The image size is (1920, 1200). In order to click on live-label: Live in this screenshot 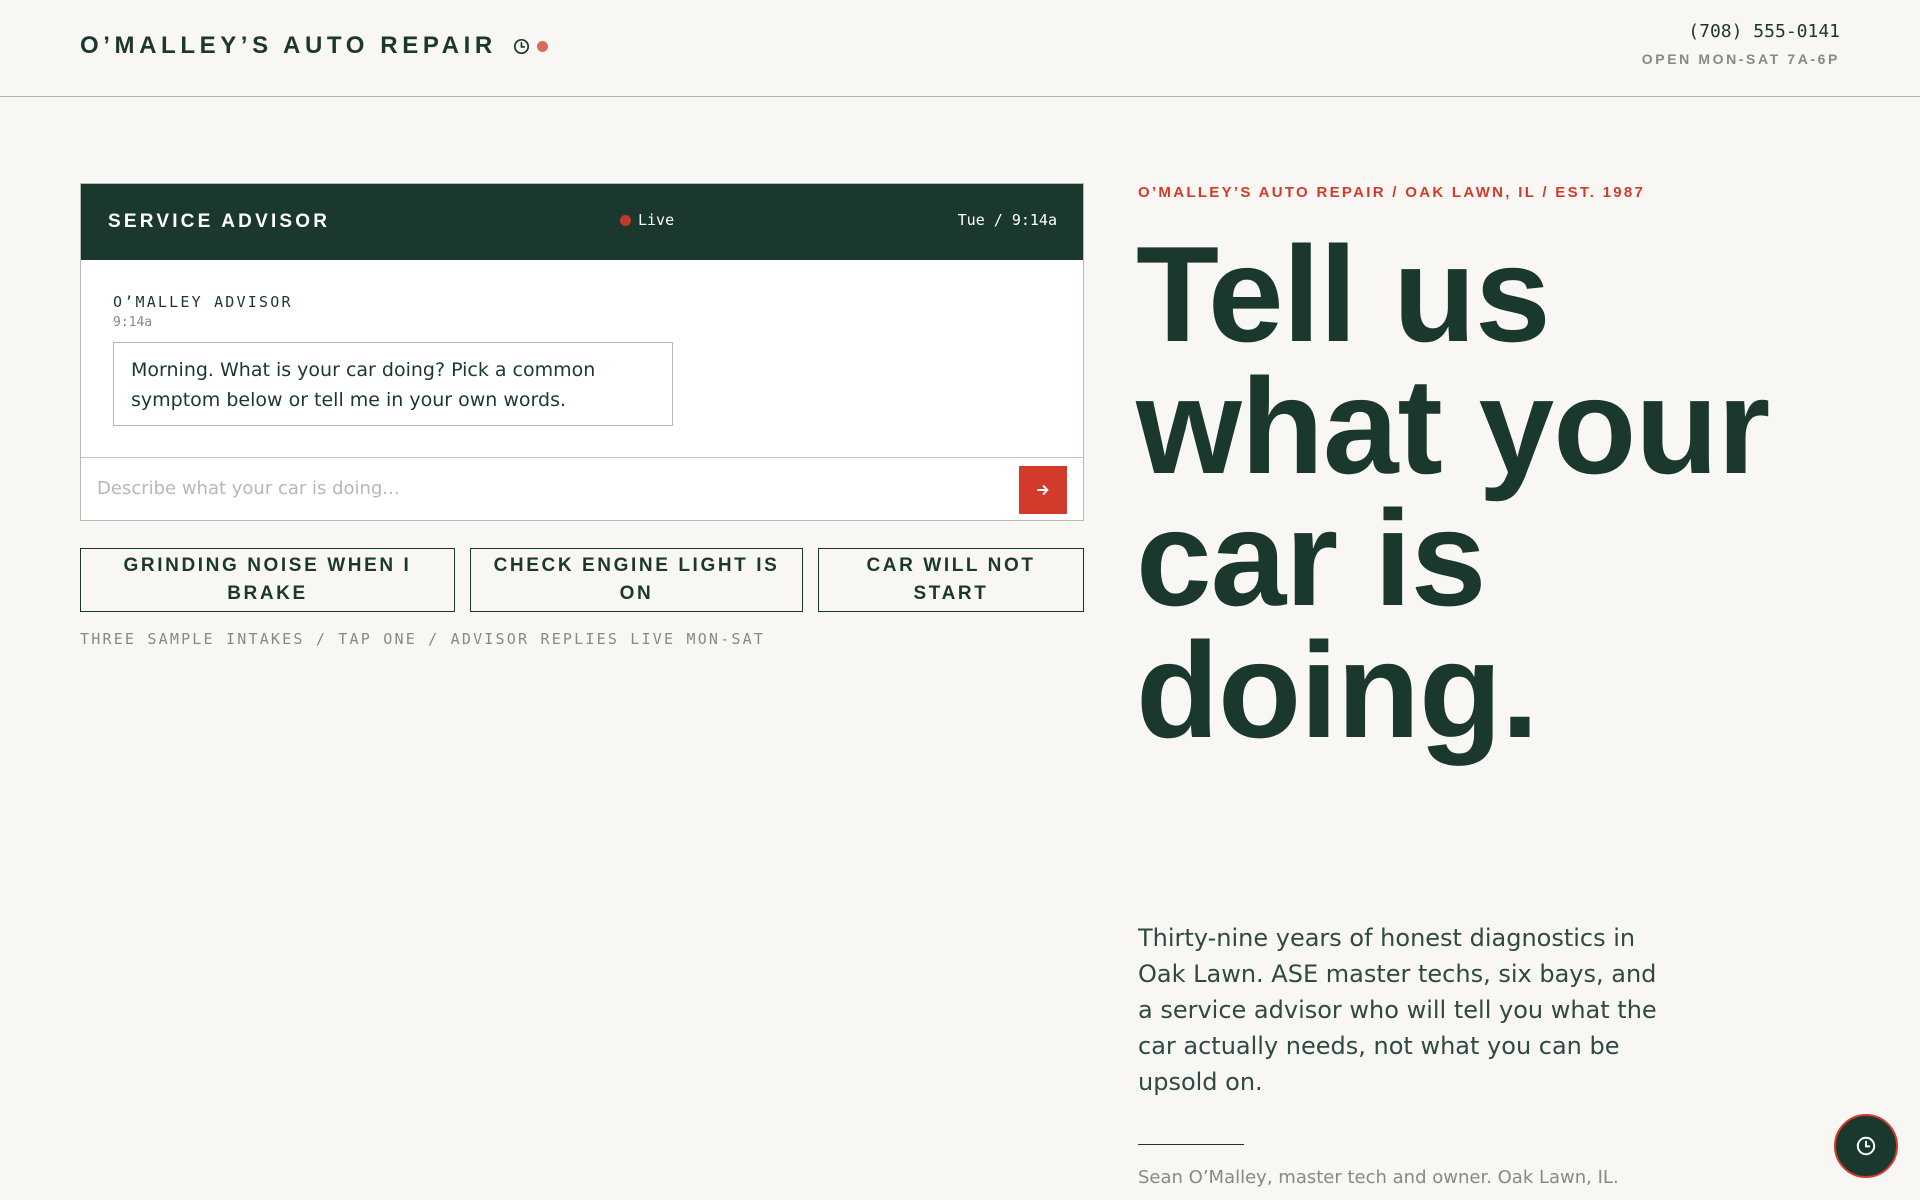, I will do `click(656, 220)`.